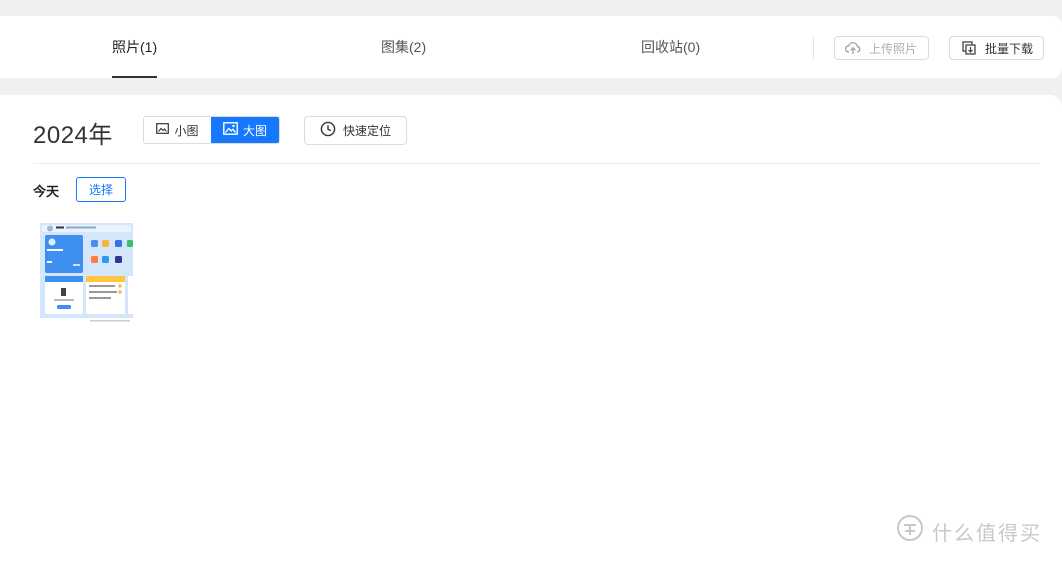 Image resolution: width=1062 pixels, height=565 pixels. What do you see at coordinates (536, 163) in the screenshot?
I see `header-divider` at bounding box center [536, 163].